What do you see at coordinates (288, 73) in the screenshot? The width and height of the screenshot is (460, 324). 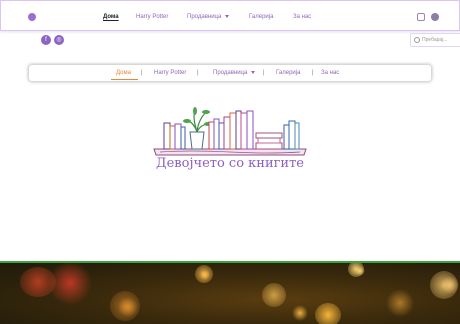 I see `subnav-gallery: Галерија` at bounding box center [288, 73].